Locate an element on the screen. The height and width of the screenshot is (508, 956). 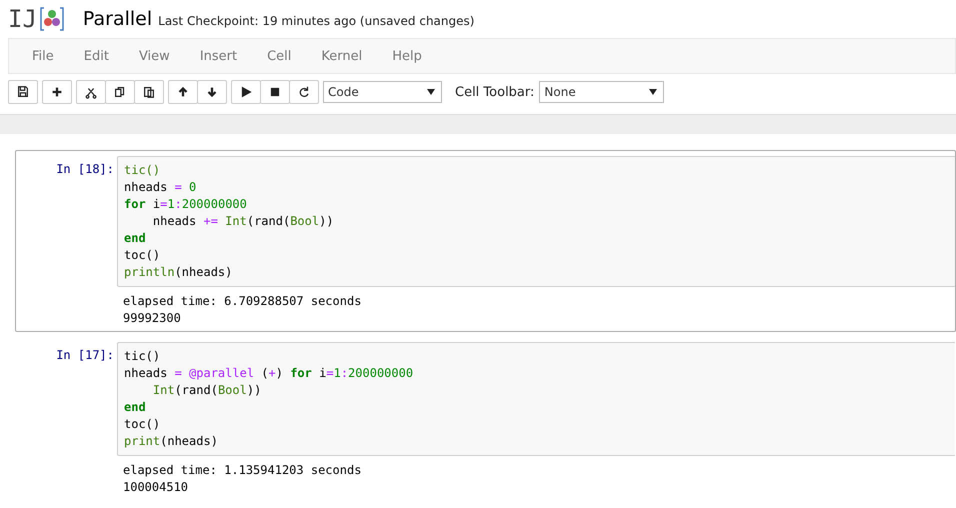
down-arrow-icon is located at coordinates (212, 92).